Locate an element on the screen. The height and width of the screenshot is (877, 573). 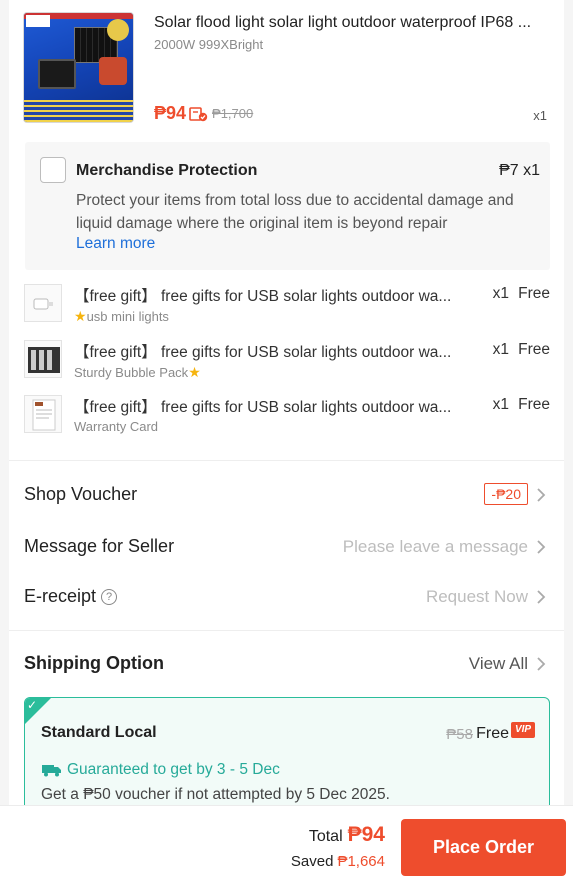
shipping-fee: Free is located at coordinates (492, 733).